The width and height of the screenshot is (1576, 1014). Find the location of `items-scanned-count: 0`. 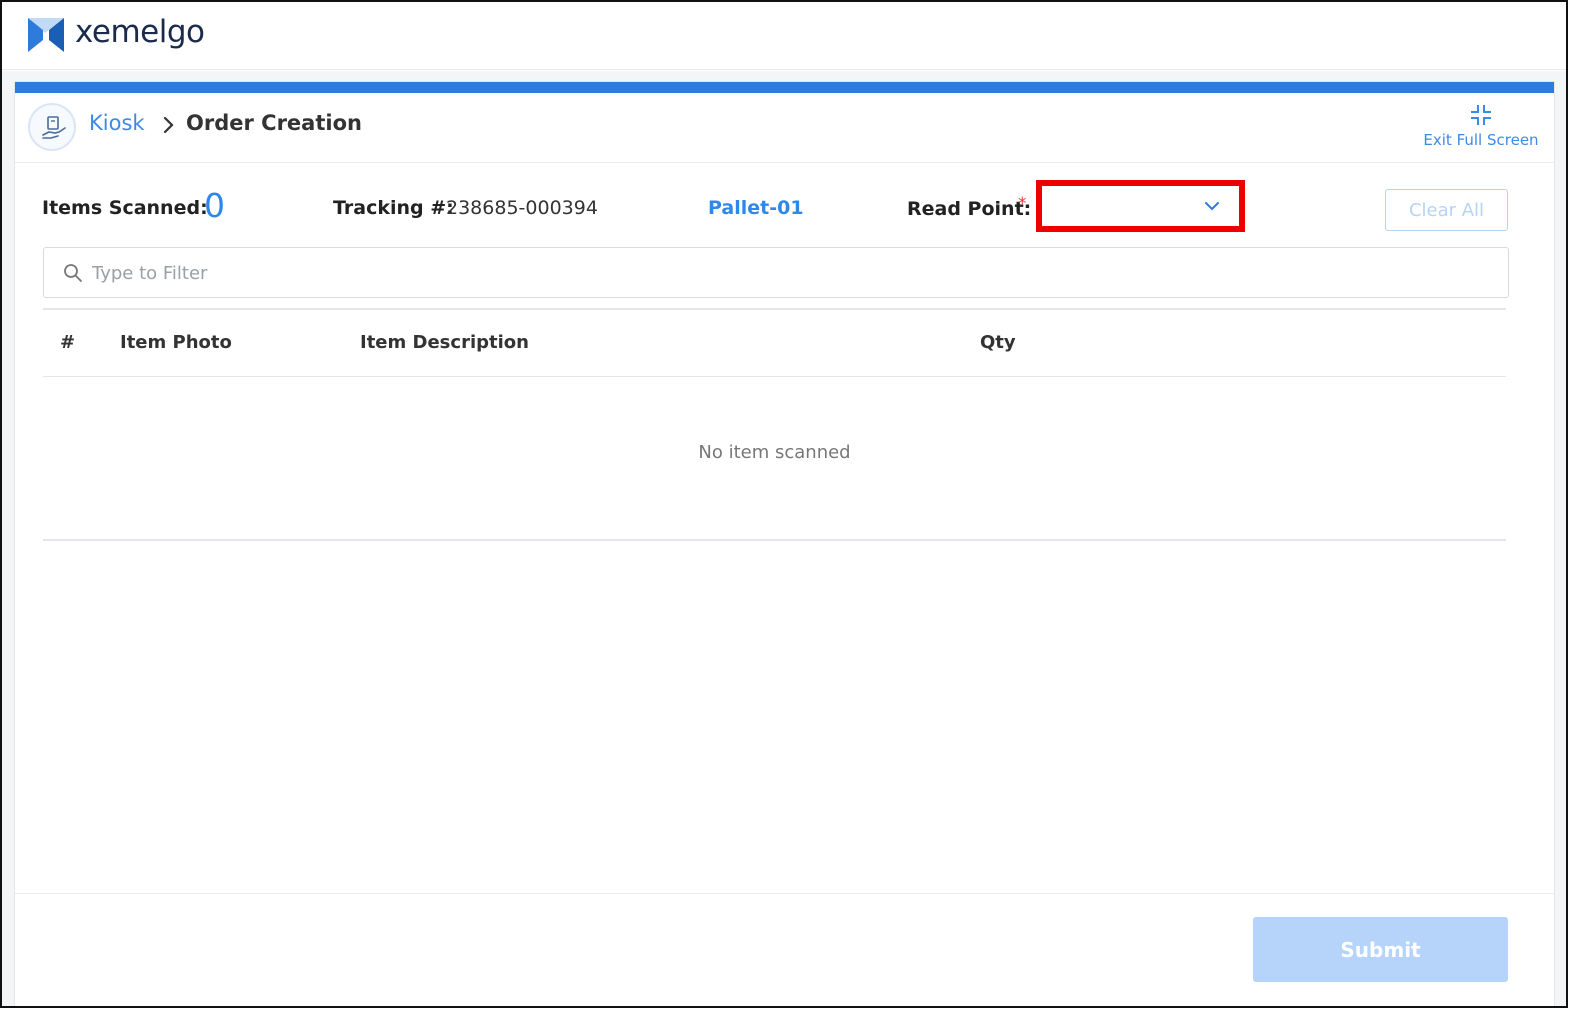

items-scanned-count: 0 is located at coordinates (214, 205).